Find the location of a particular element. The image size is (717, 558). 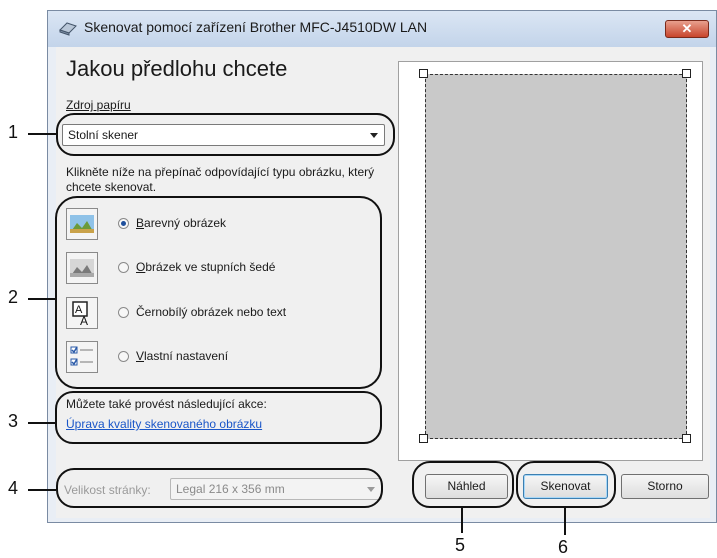

callout-number-5: 5 is located at coordinates (460, 545).